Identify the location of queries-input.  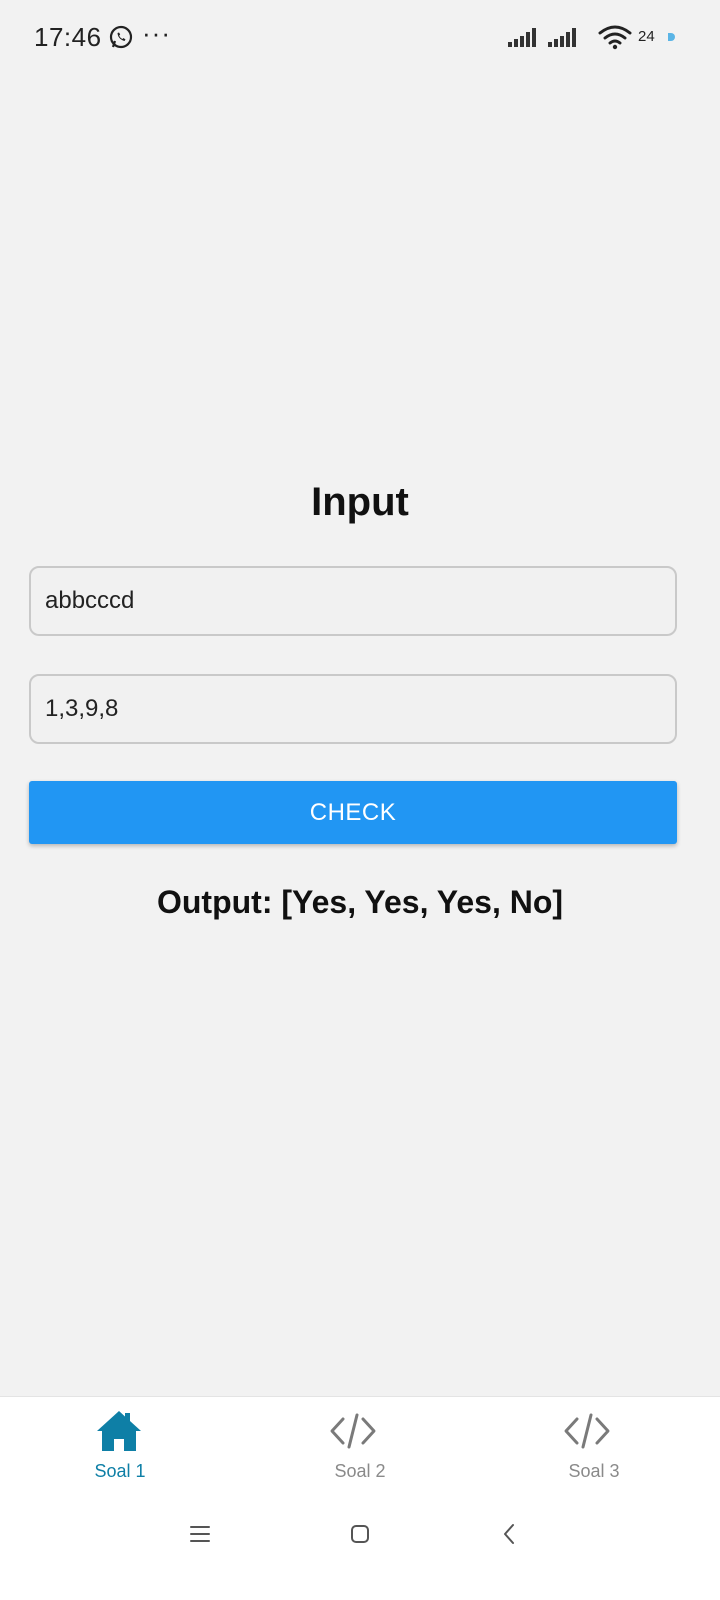
(353, 709).